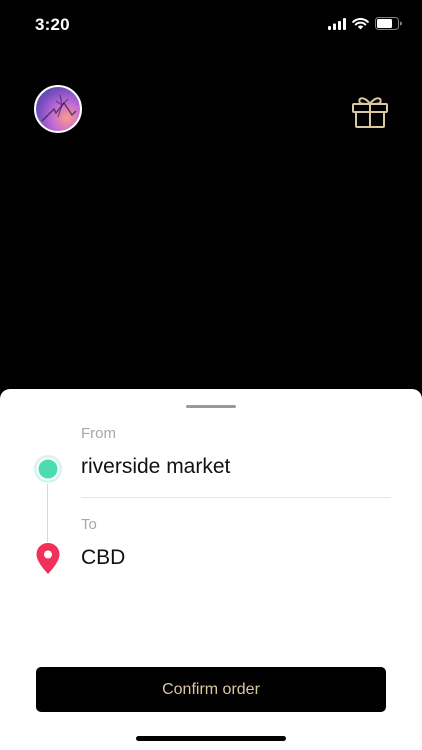  I want to click on battery-icon, so click(388, 23).